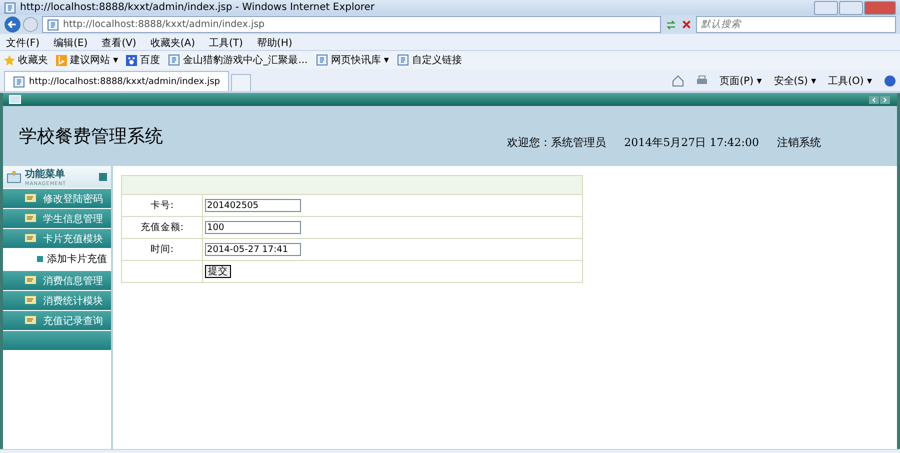 Image resolution: width=900 pixels, height=453 pixels. I want to click on menu-group: 修改登陆密码, so click(57, 198).